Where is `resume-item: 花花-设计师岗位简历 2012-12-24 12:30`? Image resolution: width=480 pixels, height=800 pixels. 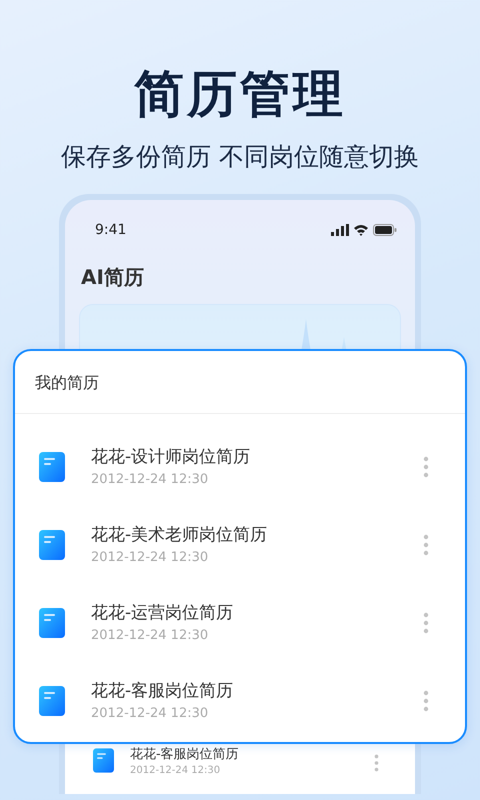 resume-item: 花花-设计师岗位简历 2012-12-24 12:30 is located at coordinates (240, 467).